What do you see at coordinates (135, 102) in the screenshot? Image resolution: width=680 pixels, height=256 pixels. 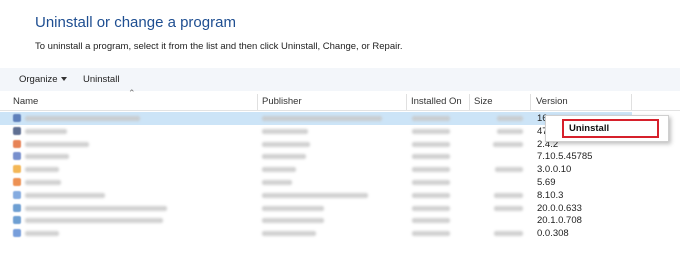 I see `column-header-name: Name` at bounding box center [135, 102].